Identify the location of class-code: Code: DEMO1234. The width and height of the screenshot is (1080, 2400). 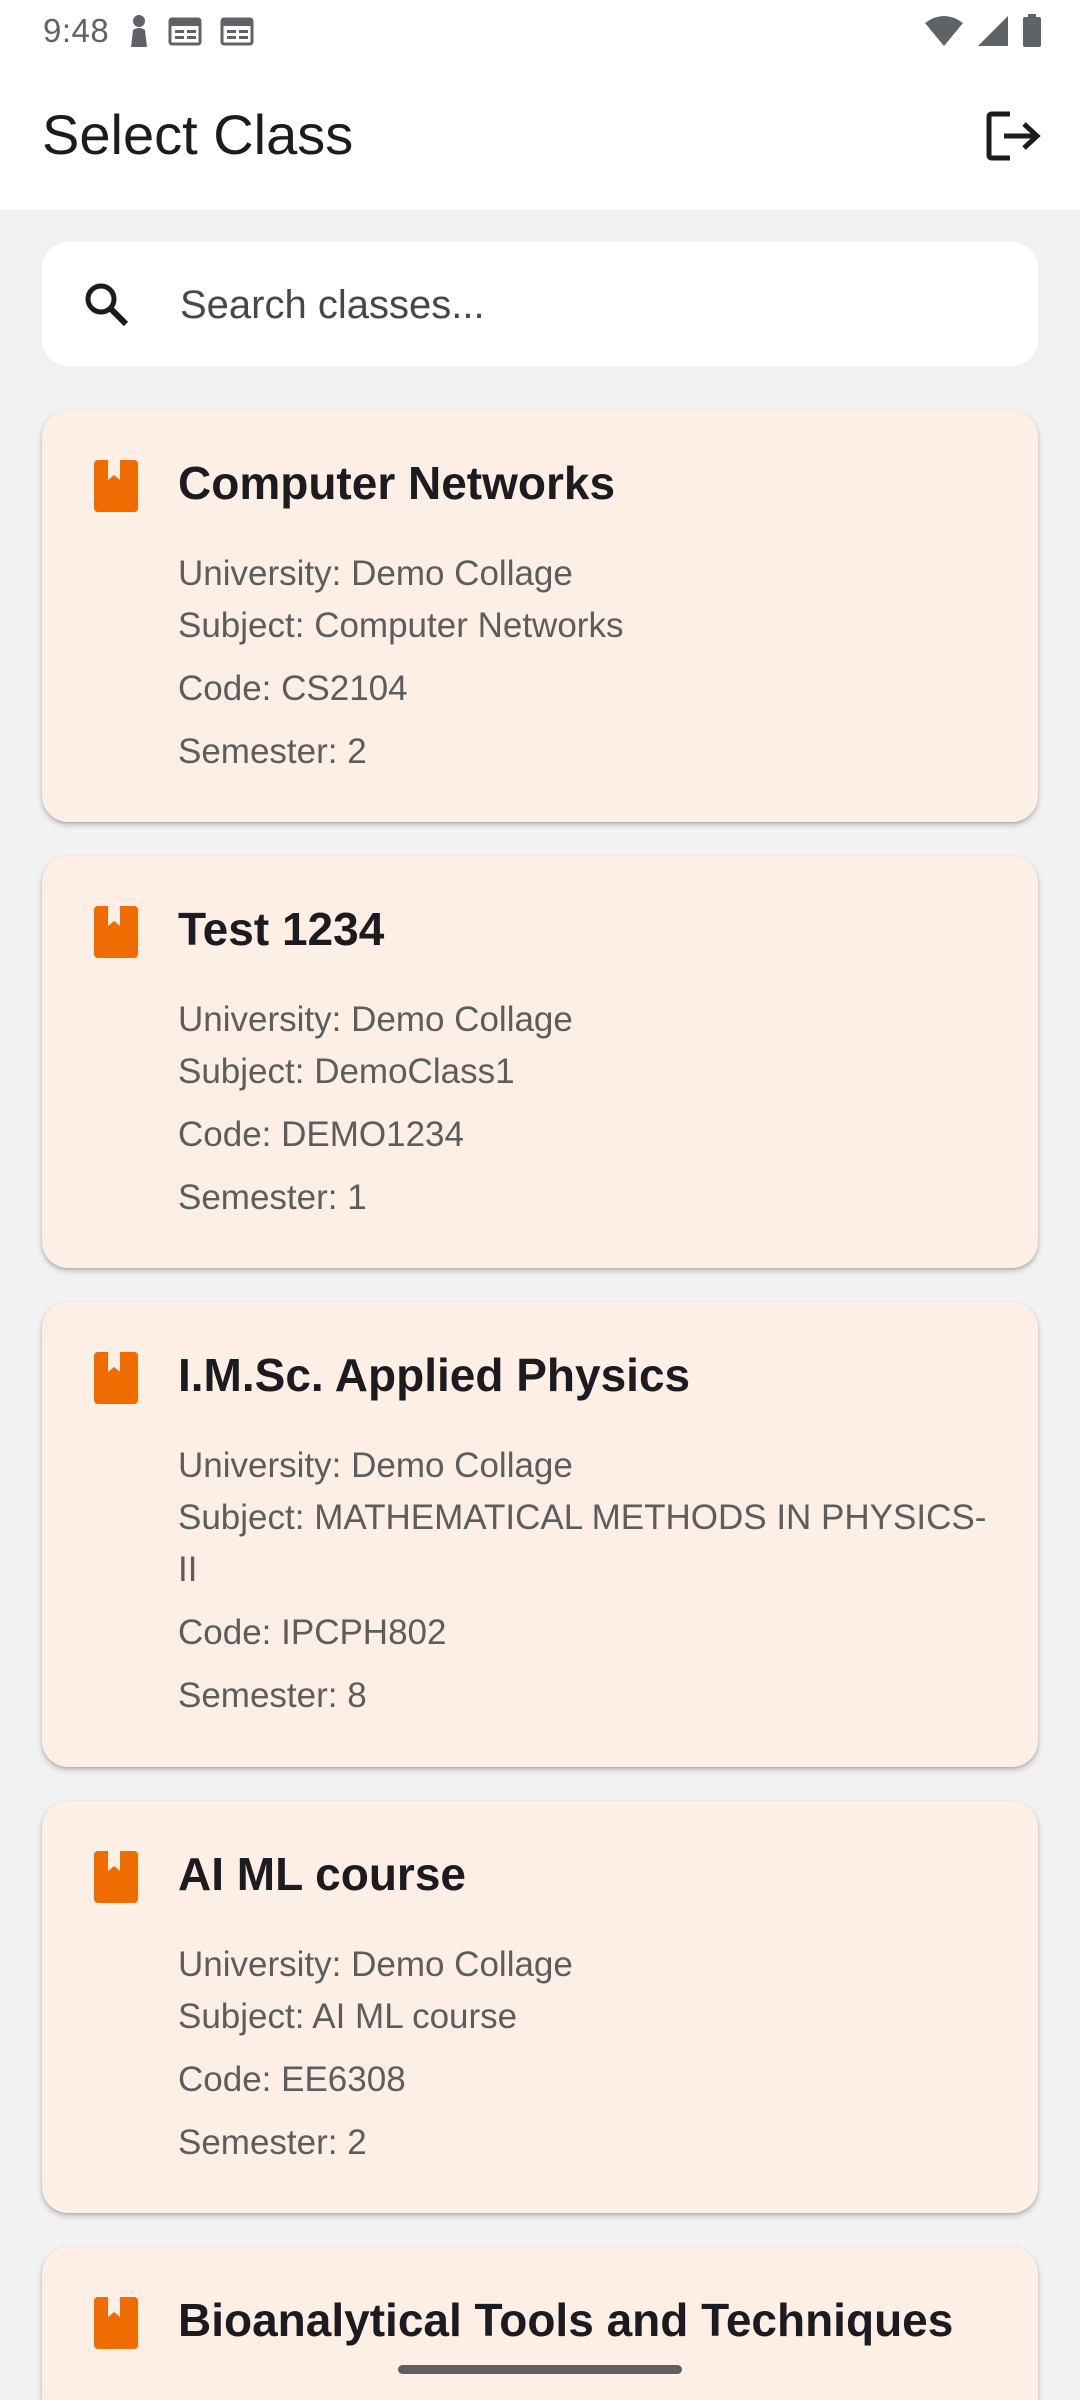
(321, 1134).